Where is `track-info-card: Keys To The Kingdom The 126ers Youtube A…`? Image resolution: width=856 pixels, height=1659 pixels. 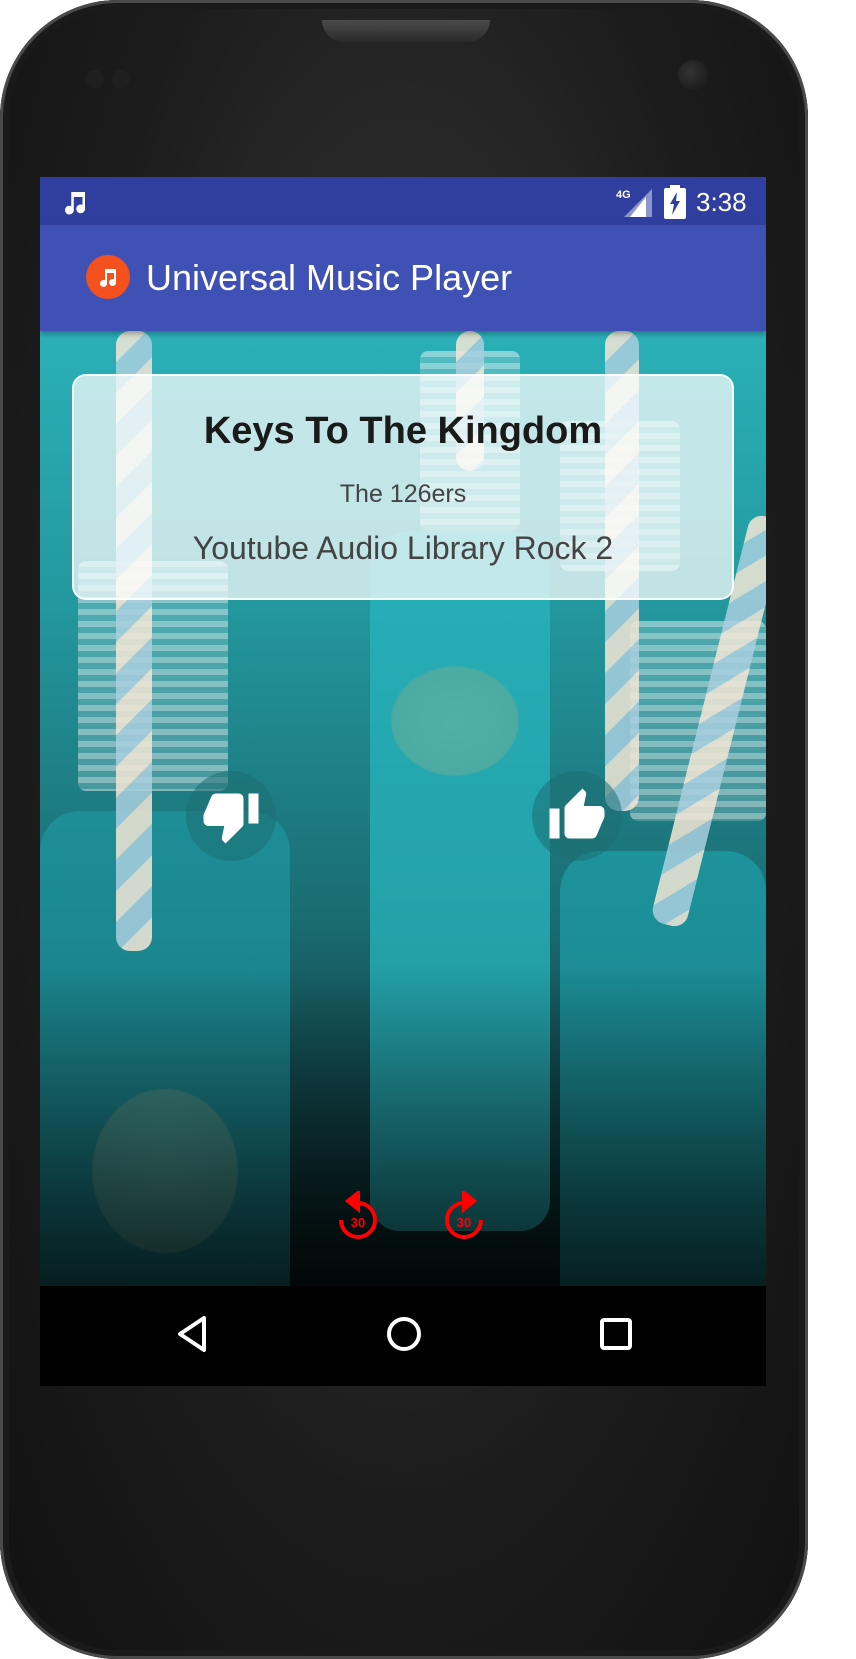 track-info-card: Keys To The Kingdom The 126ers Youtube A… is located at coordinates (403, 487).